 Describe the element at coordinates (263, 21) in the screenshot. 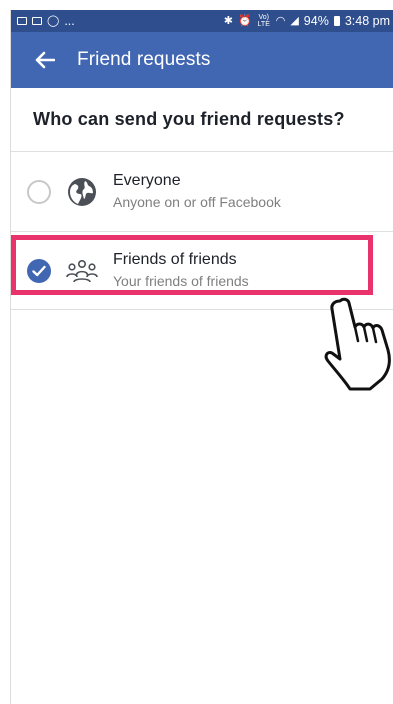

I see `volte-icon: Vo) LTE` at that location.